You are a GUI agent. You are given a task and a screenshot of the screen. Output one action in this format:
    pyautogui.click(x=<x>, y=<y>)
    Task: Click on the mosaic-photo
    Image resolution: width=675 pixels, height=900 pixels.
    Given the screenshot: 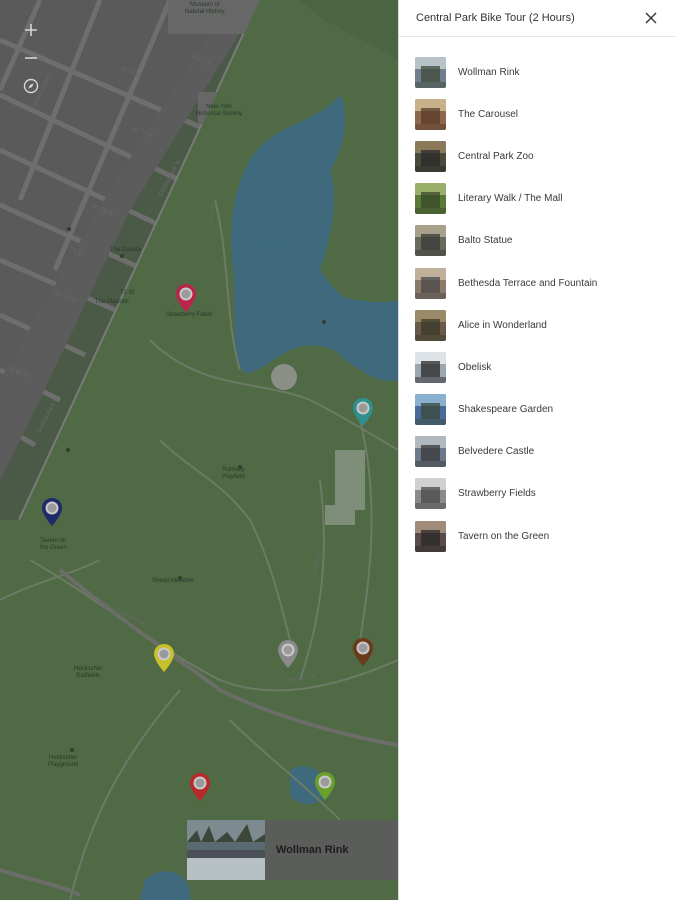 What is the action you would take?
    pyautogui.click(x=430, y=494)
    